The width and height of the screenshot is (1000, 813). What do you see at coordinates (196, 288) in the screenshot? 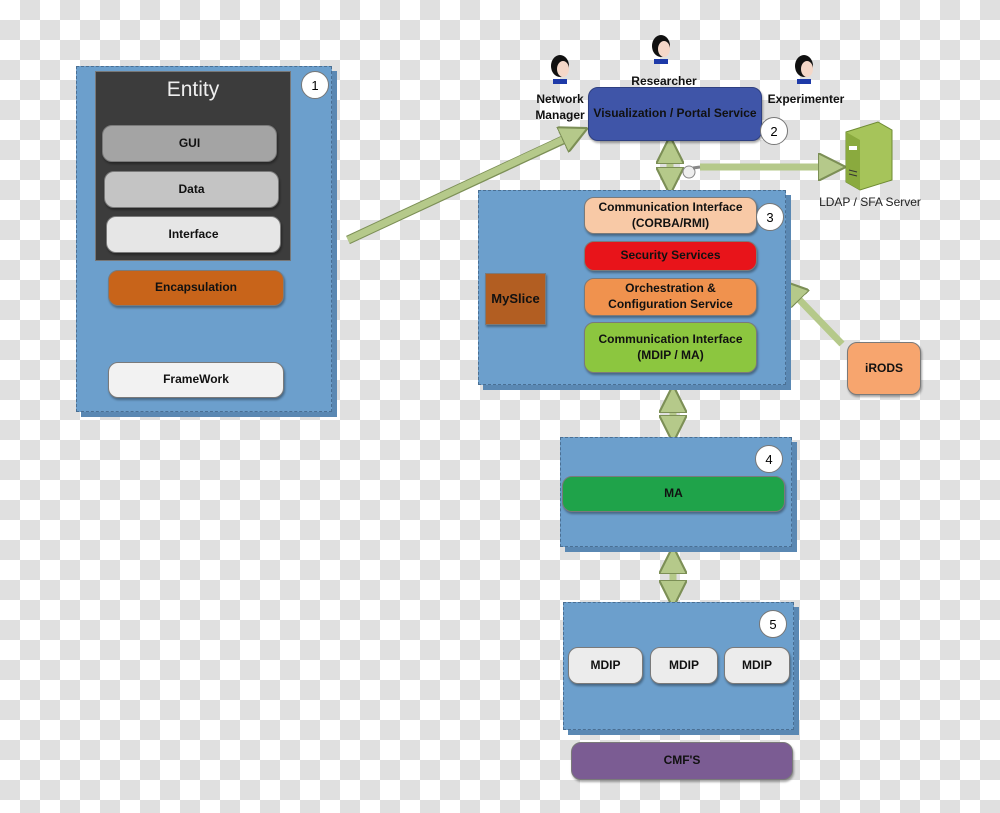
I see `encapsulation-box: Encapsulation` at bounding box center [196, 288].